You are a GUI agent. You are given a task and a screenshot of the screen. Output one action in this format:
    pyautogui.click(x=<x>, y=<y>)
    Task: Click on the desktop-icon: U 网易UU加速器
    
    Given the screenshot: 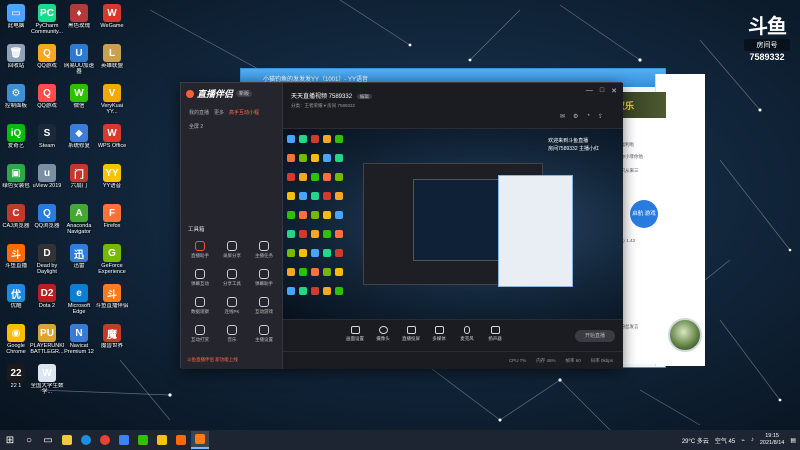 What is the action you would take?
    pyautogui.click(x=79, y=63)
    